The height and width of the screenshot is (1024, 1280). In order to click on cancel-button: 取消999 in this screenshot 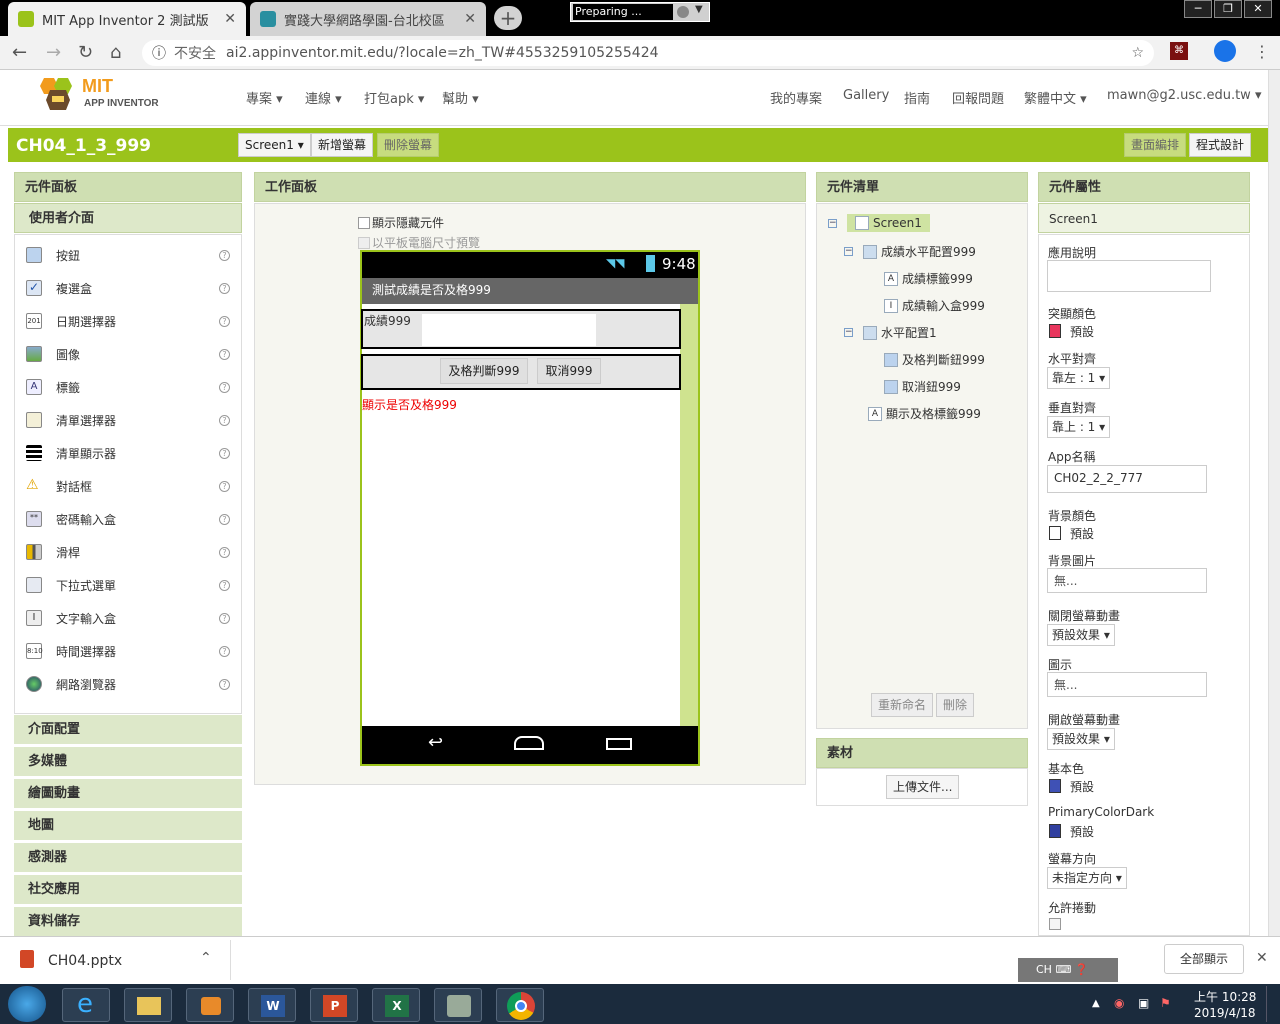, I will do `click(569, 371)`.